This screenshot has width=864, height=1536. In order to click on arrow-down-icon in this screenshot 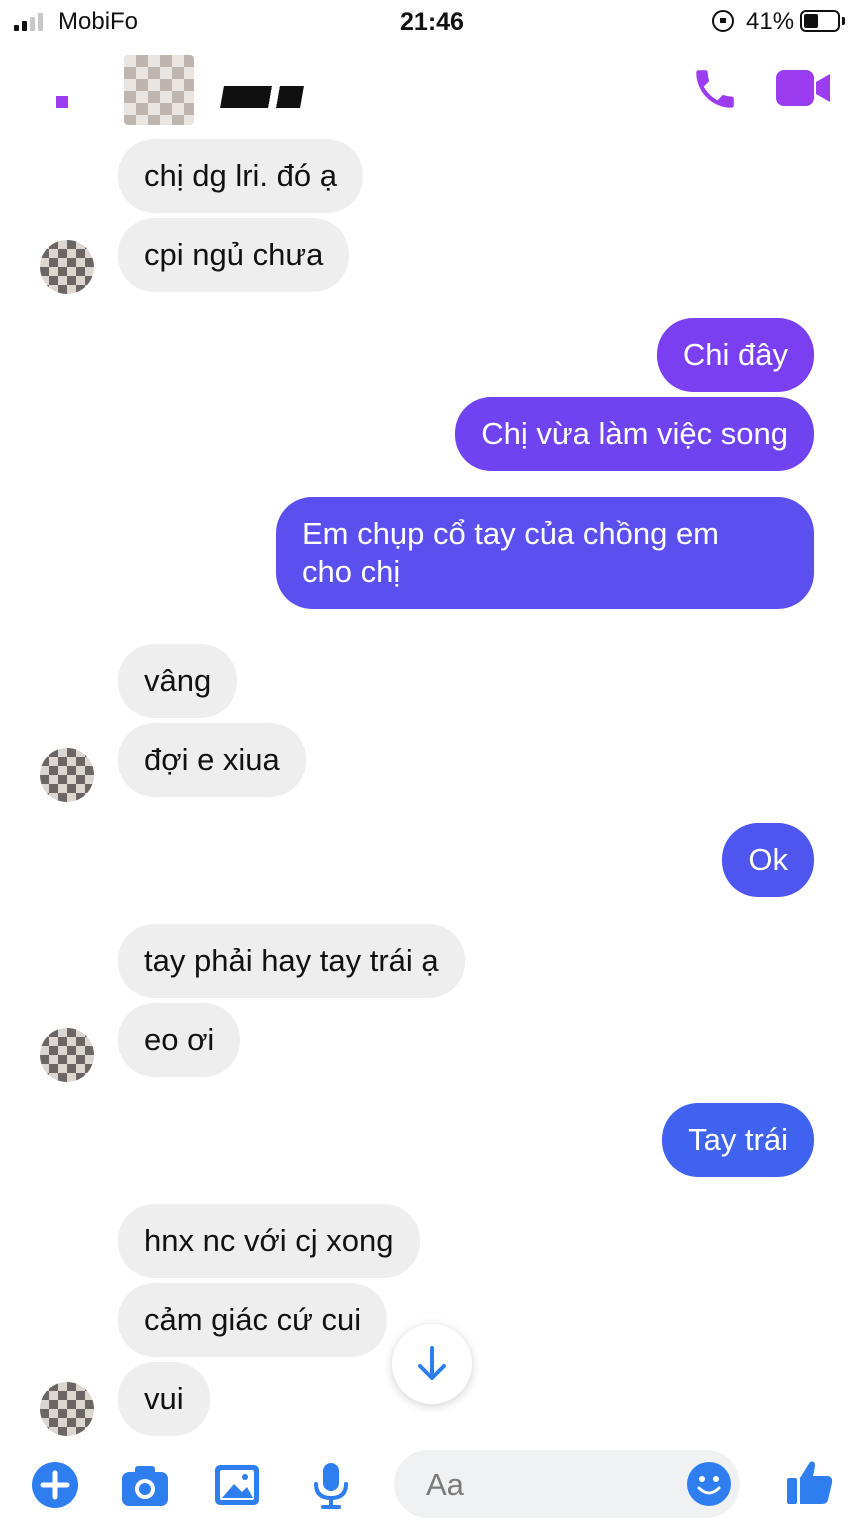, I will do `click(432, 1363)`.